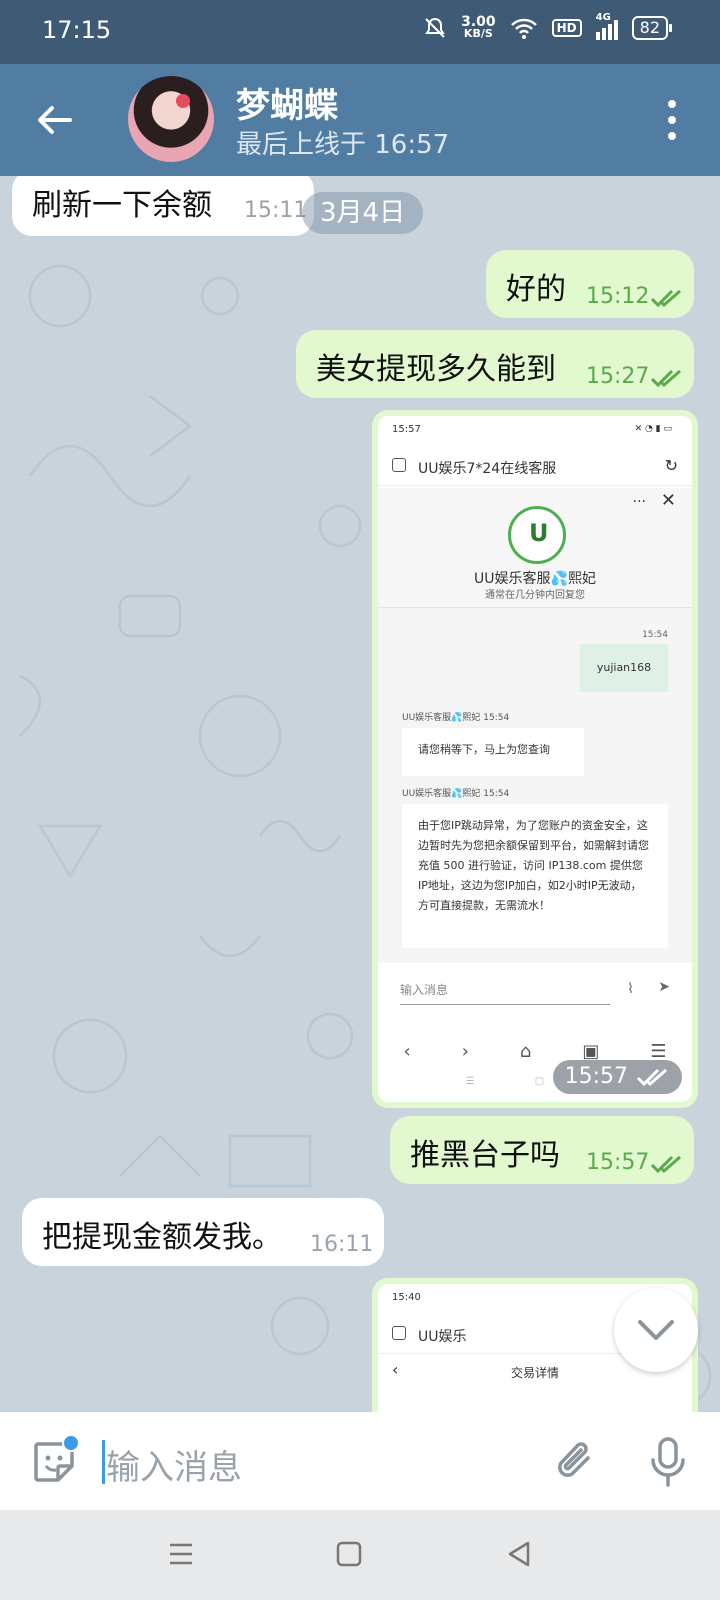  What do you see at coordinates (363, 213) in the screenshot?
I see `date-separator: 3月4日` at bounding box center [363, 213].